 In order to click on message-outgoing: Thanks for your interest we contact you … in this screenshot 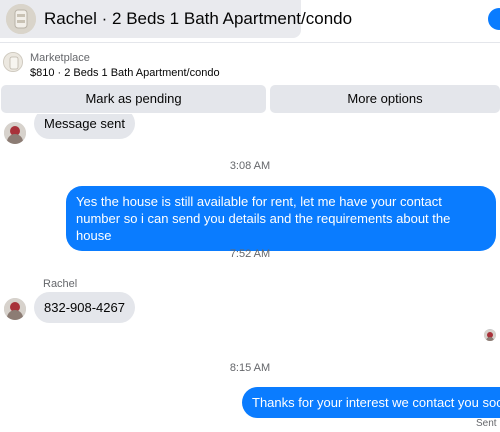, I will do `click(371, 402)`.